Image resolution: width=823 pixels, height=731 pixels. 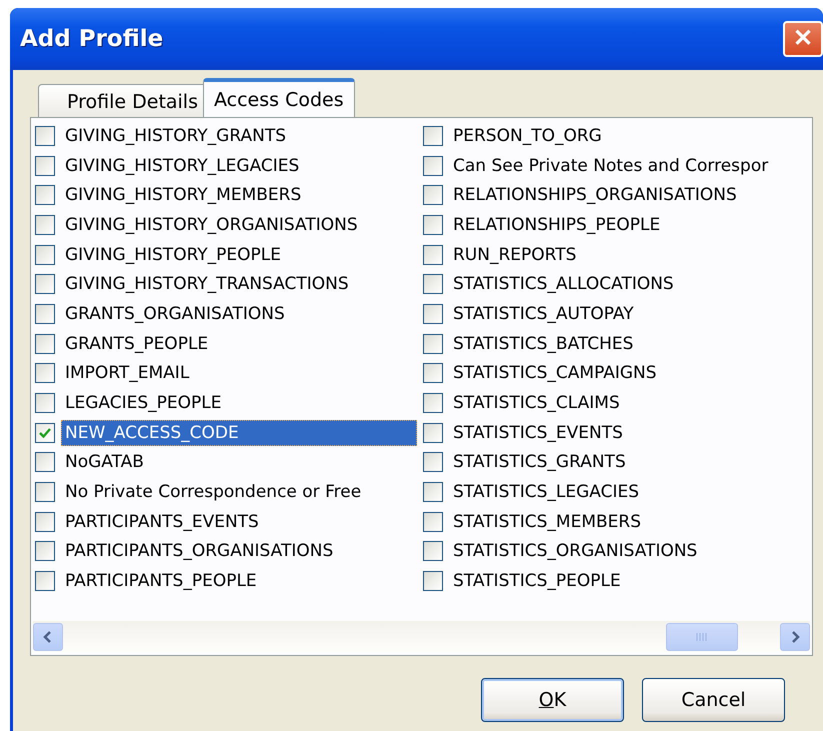 I want to click on list-item: PARTICIPANTS_EVENTS, so click(x=162, y=521).